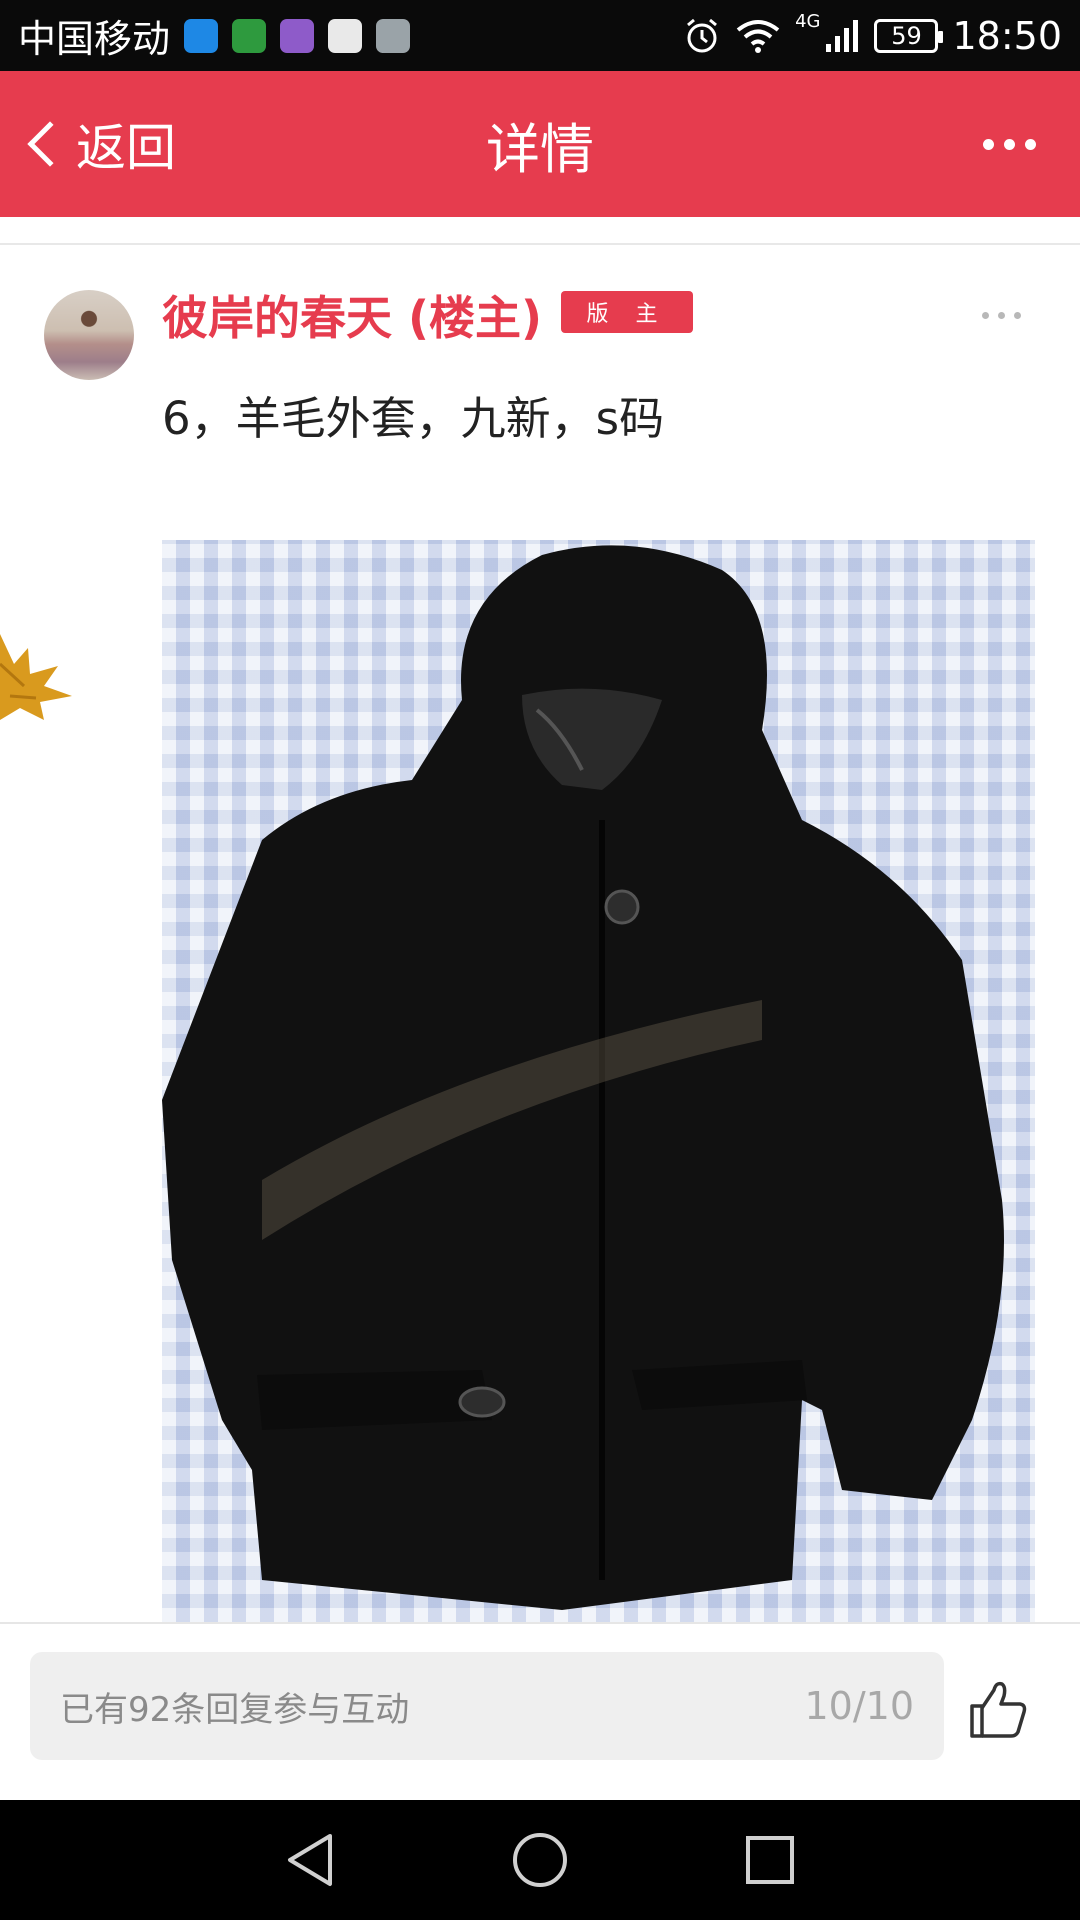 The image size is (1080, 1920). I want to click on chevron-left-icon, so click(50, 144).